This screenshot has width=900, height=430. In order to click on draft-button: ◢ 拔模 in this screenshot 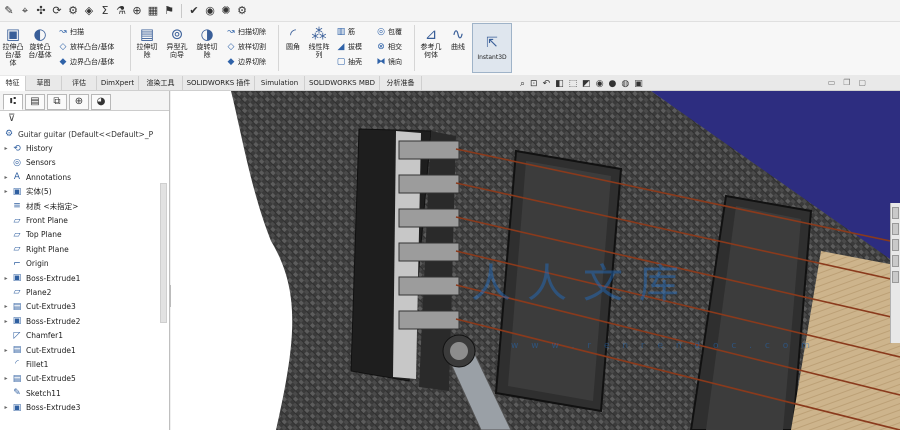, I will do `click(349, 47)`.